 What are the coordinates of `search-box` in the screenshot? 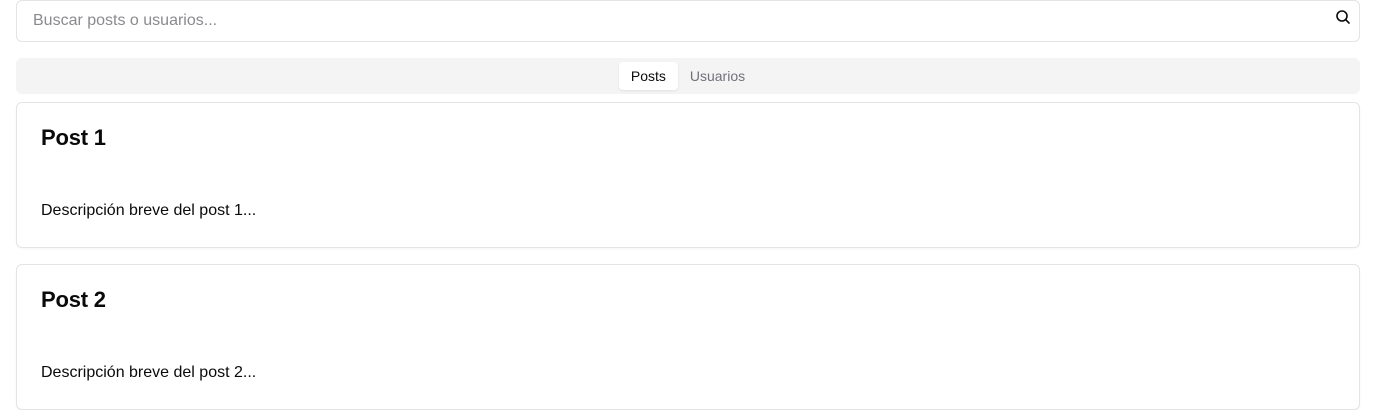 It's located at (688, 21).